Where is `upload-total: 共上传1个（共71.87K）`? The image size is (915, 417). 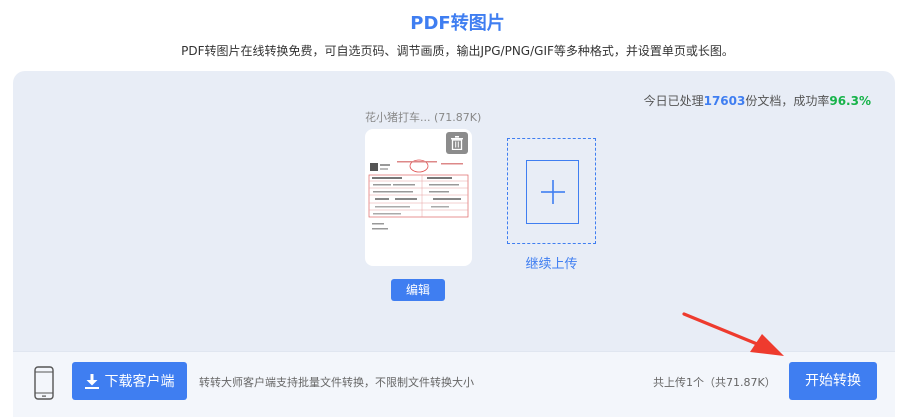 upload-total: 共上传1个（共71.87K） is located at coordinates (714, 382).